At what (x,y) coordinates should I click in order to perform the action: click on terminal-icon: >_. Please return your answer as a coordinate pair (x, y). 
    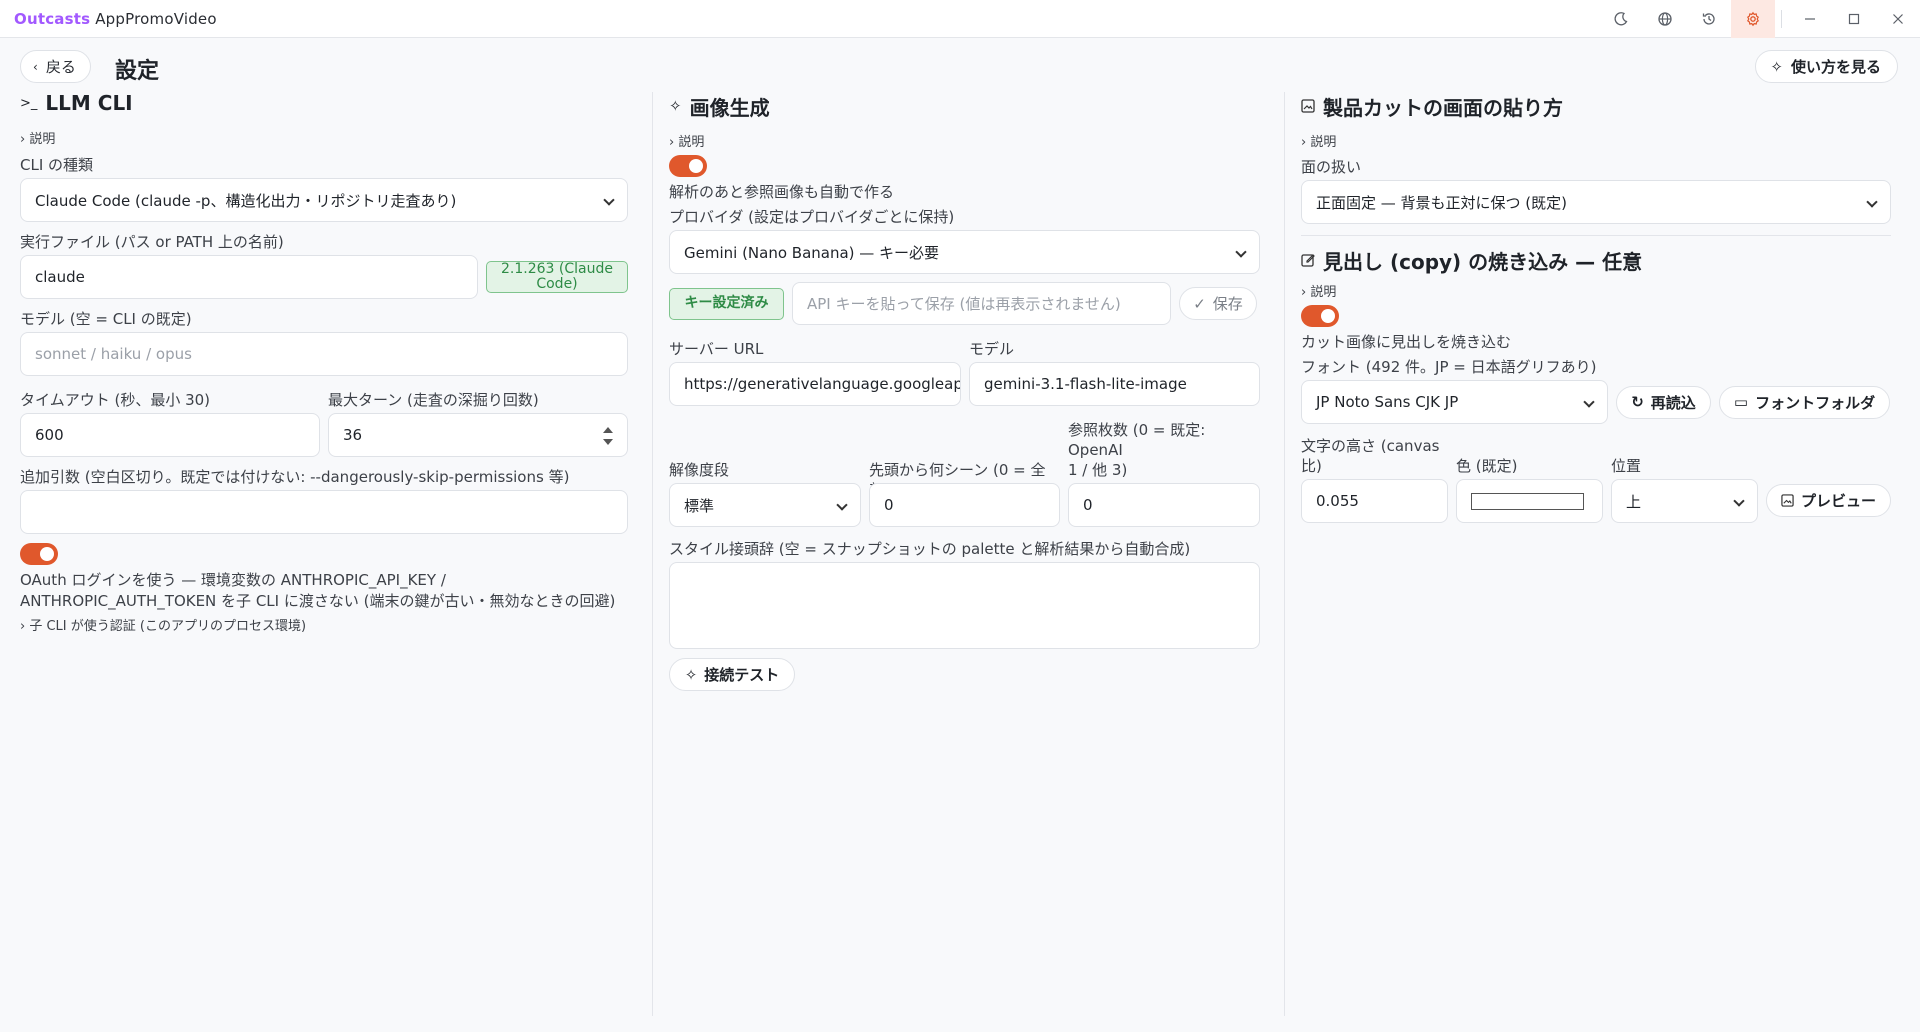
    Looking at the image, I should click on (29, 103).